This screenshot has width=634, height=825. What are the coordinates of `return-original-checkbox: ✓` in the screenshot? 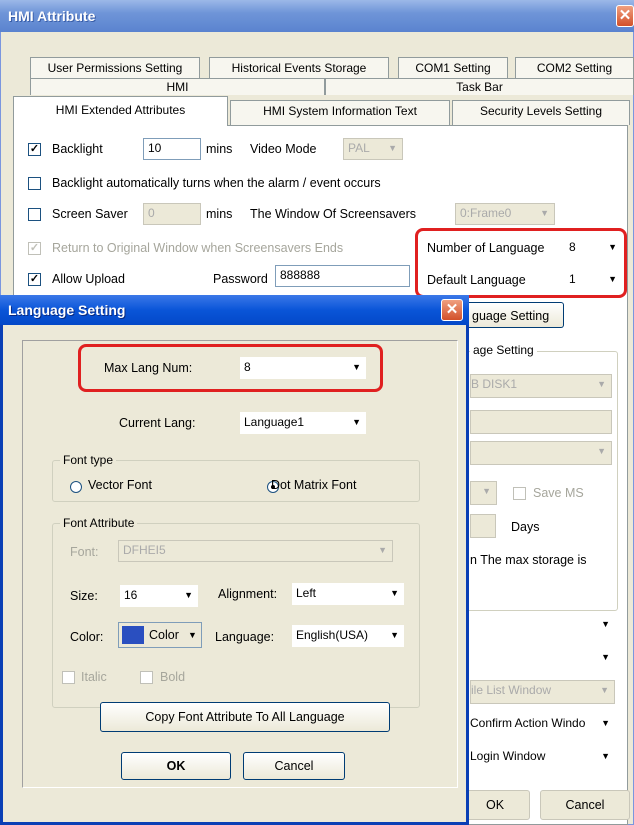 It's located at (34, 248).